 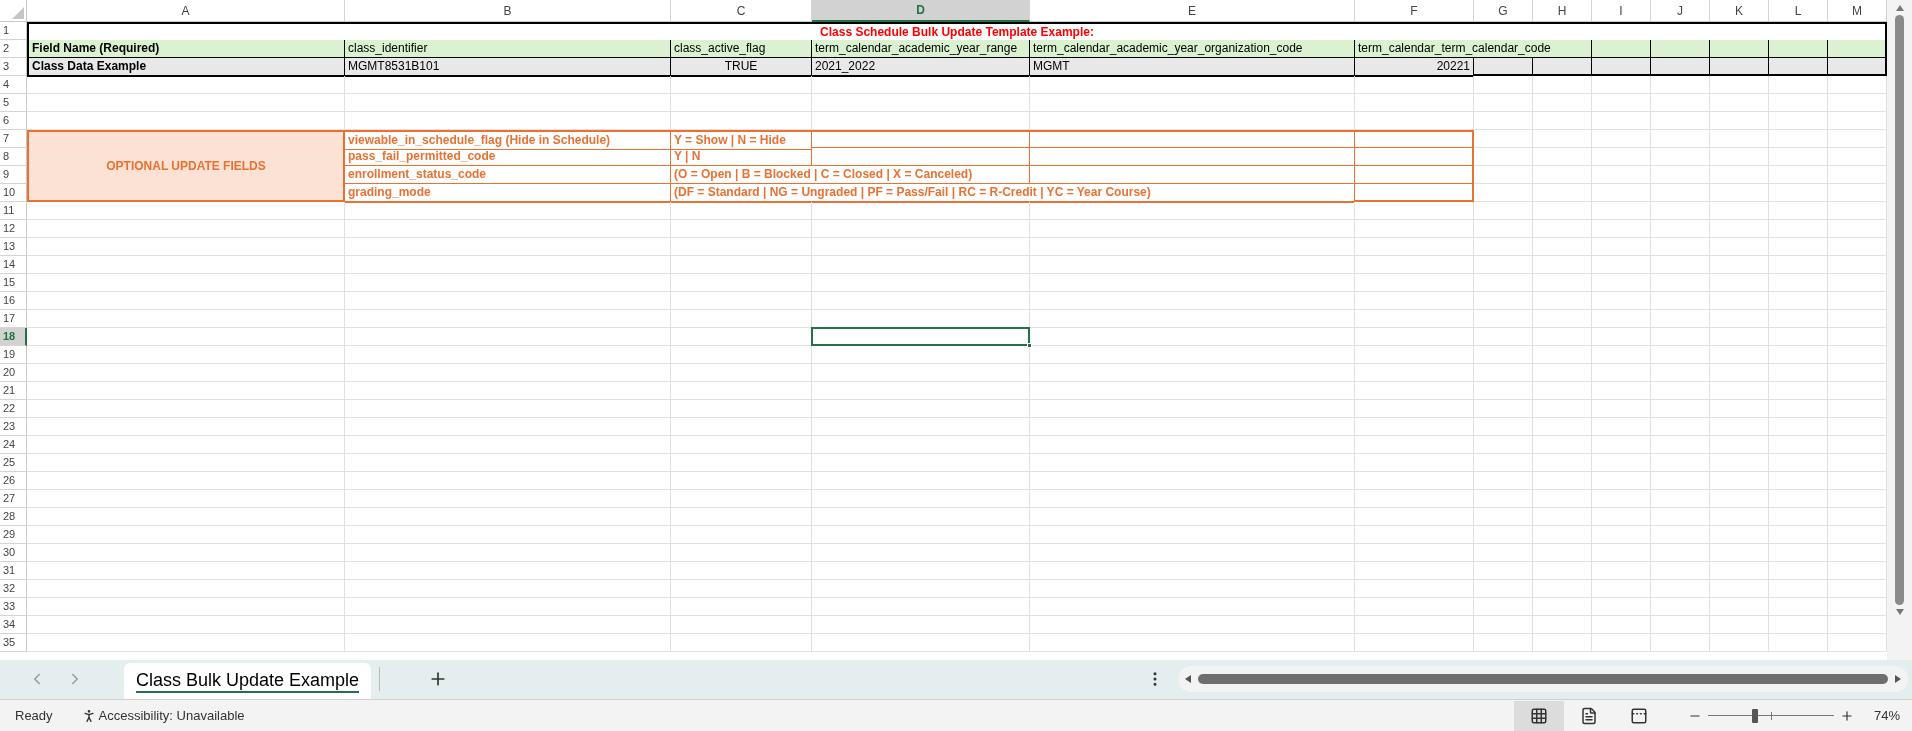 I want to click on zoom-level: 74%, so click(x=1892, y=715).